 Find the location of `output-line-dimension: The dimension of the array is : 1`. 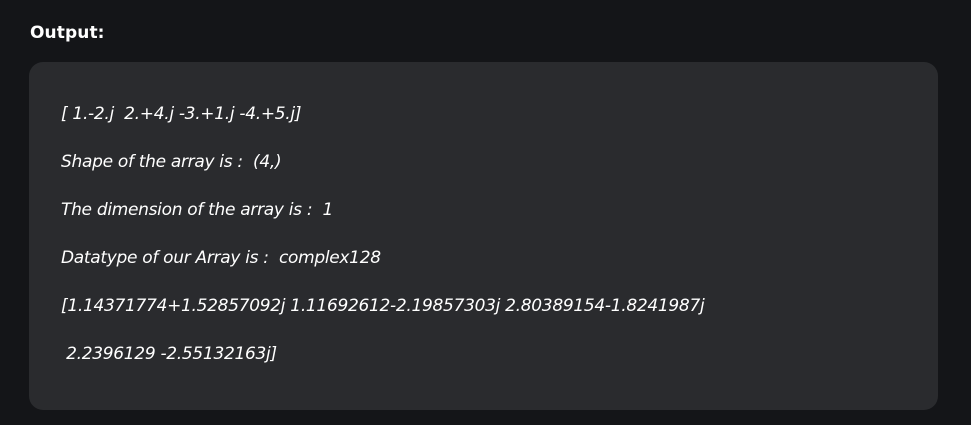

output-line-dimension: The dimension of the array is : 1 is located at coordinates (197, 210).